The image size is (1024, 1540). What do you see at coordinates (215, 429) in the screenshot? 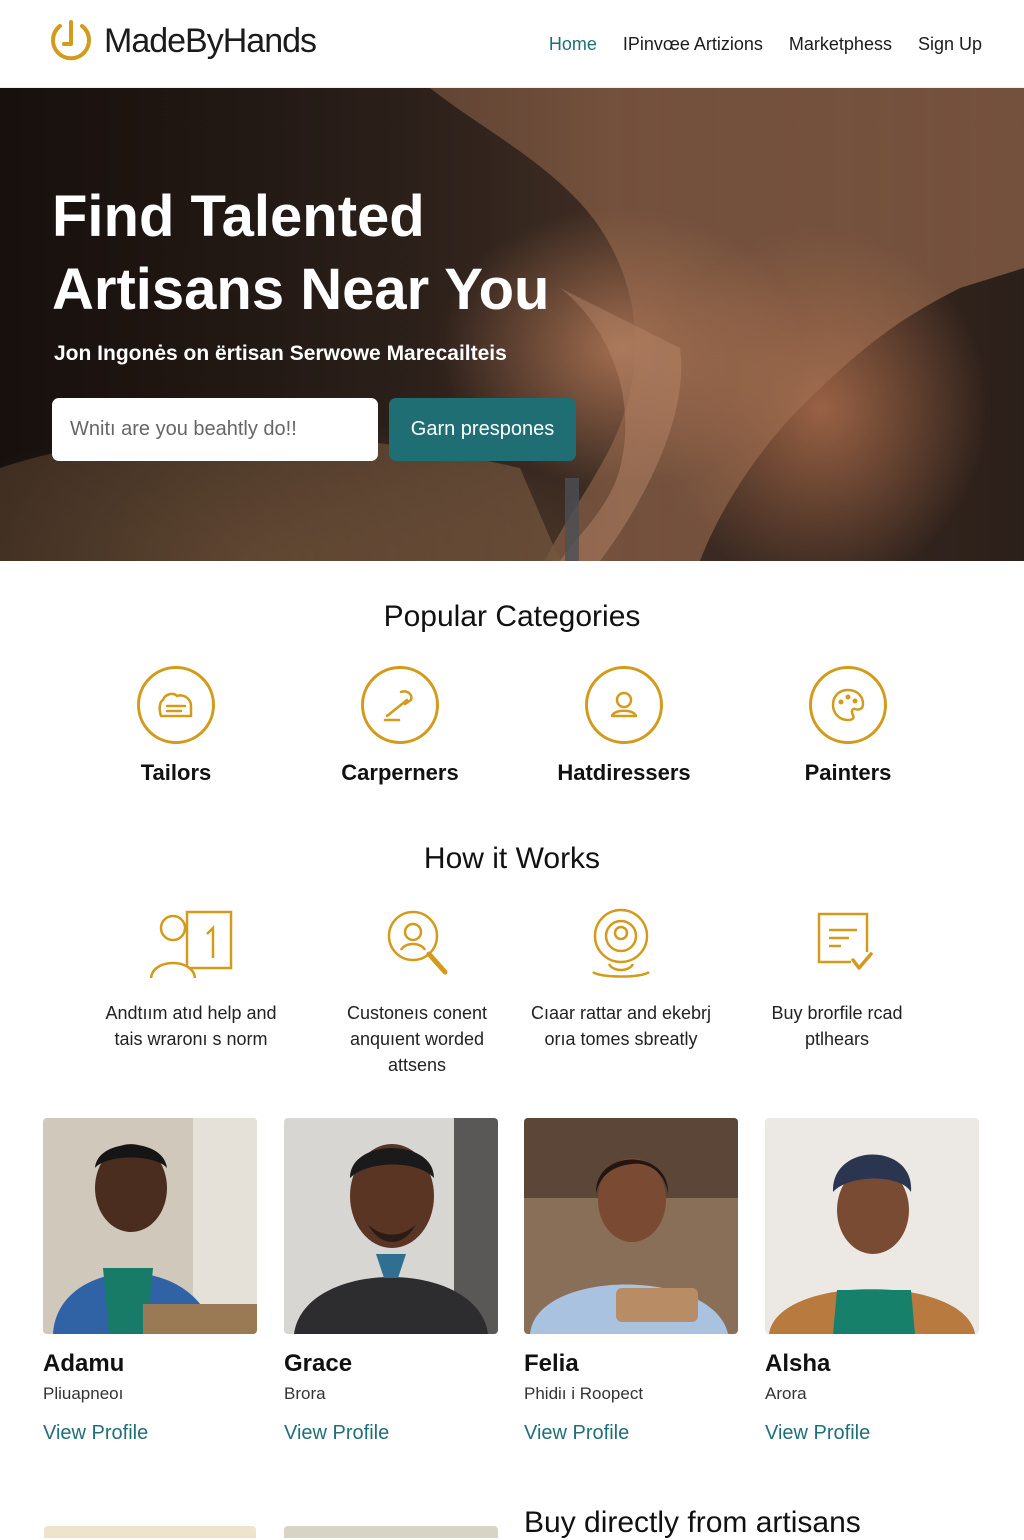
I see `search-input` at bounding box center [215, 429].